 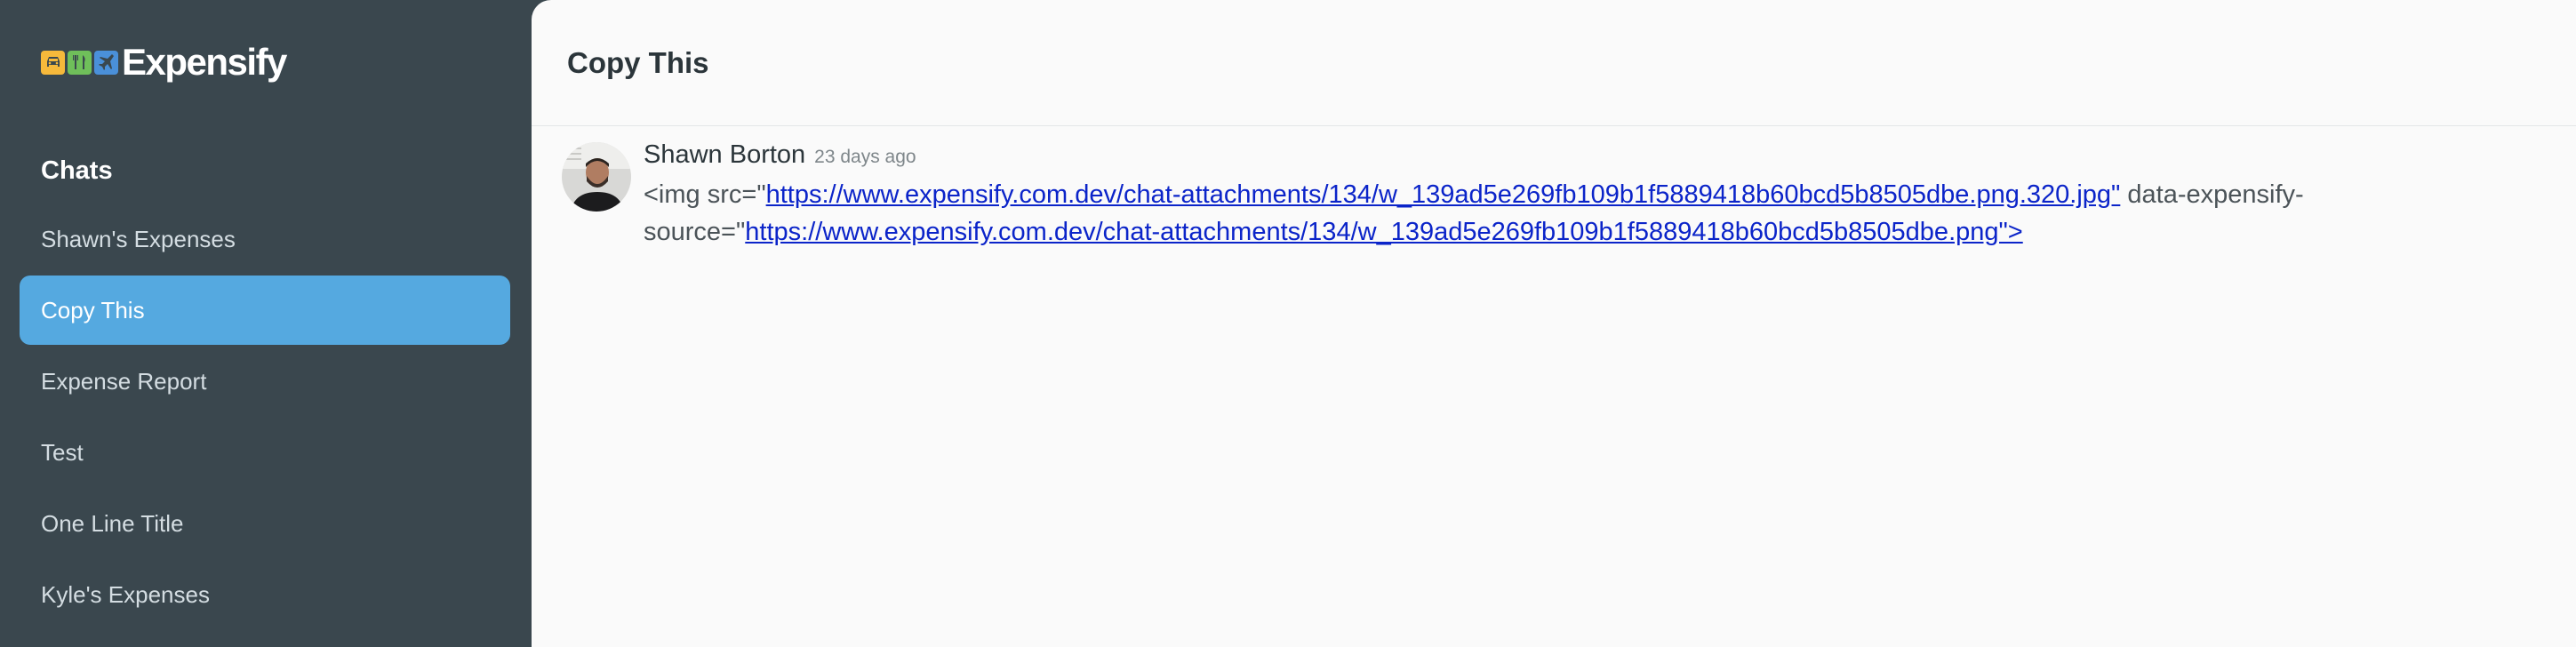 I want to click on avatar, so click(x=596, y=177).